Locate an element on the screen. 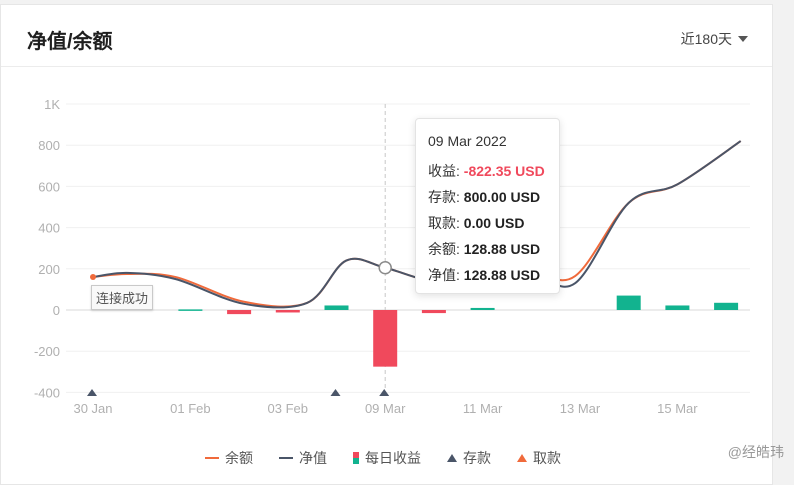 The height and width of the screenshot is (485, 794). tooltip-row-profit: 收益: -822.35 USD is located at coordinates (487, 171).